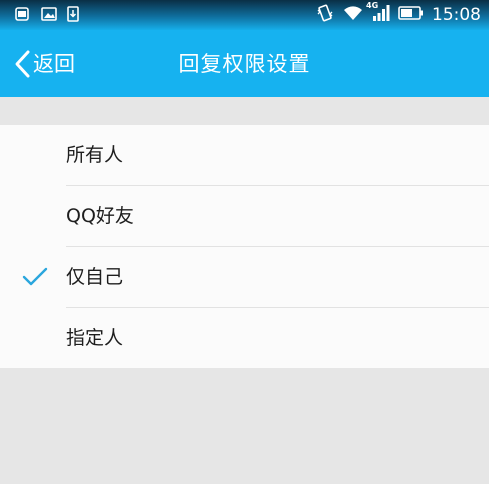 The height and width of the screenshot is (484, 489). I want to click on signal-icon: 4G, so click(378, 14).